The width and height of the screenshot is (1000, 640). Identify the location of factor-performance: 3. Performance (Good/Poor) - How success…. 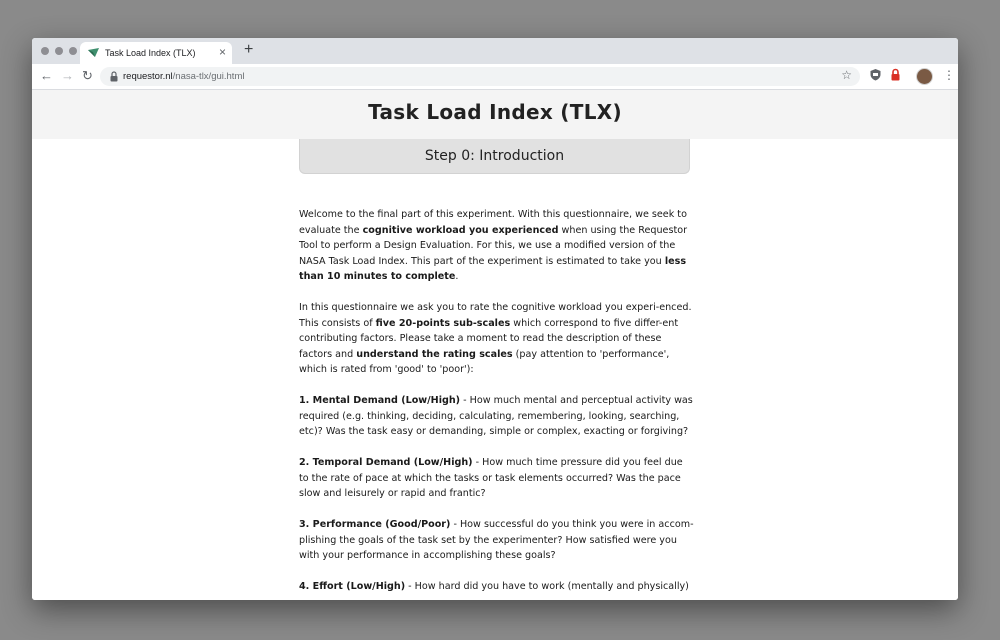
(496, 540).